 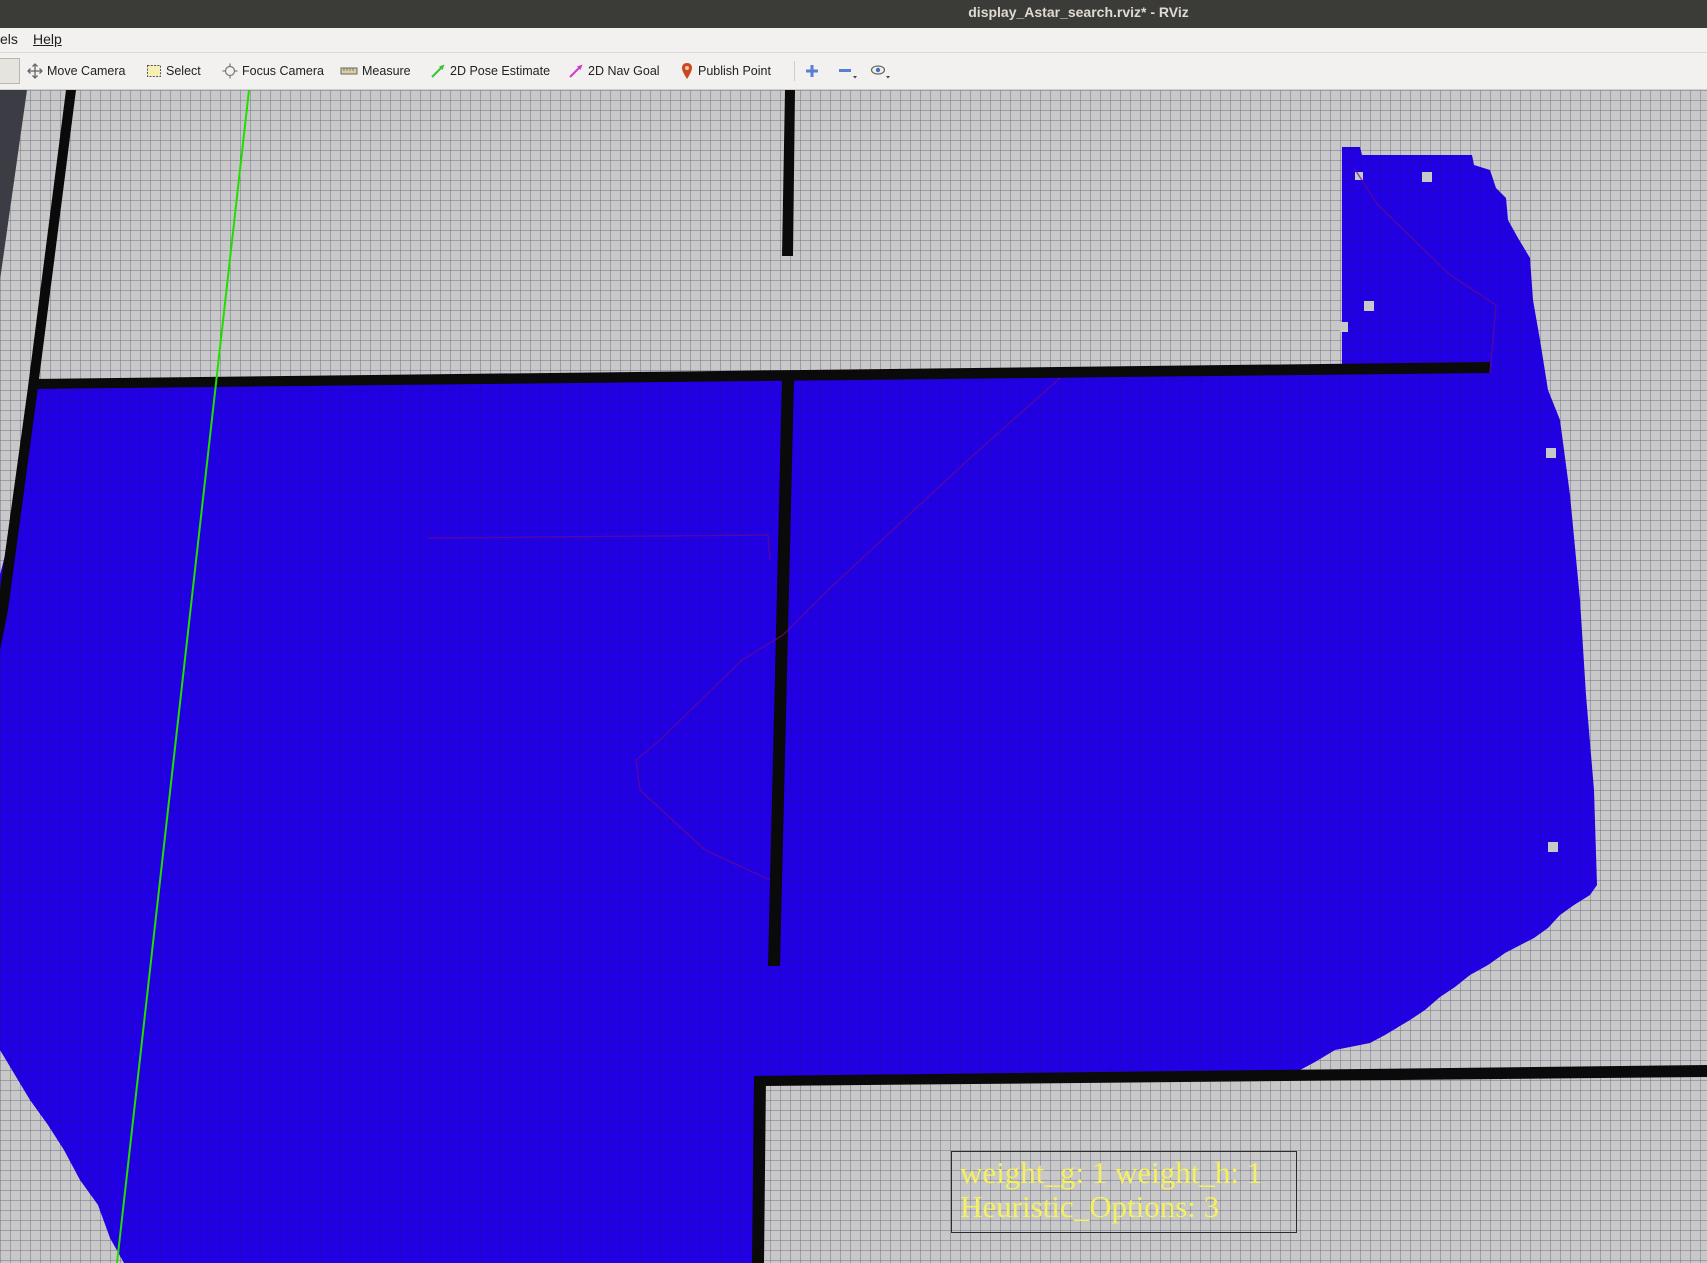 I want to click on weights-text: weight_g: 1 weight_h: 1, so click(x=1111, y=1172).